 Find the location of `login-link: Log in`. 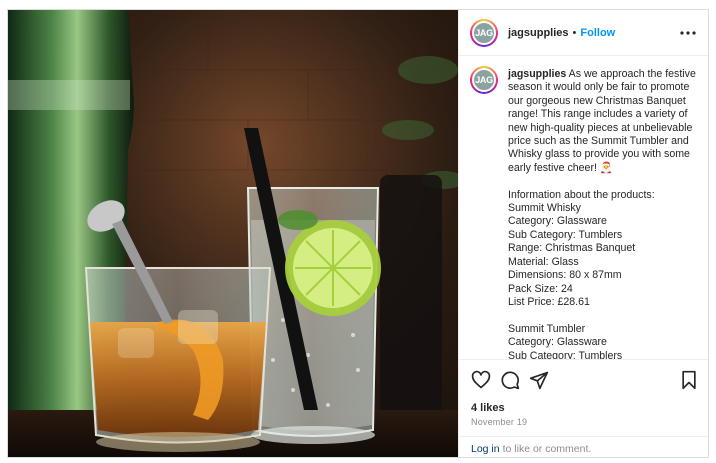

login-link: Log in is located at coordinates (485, 449).